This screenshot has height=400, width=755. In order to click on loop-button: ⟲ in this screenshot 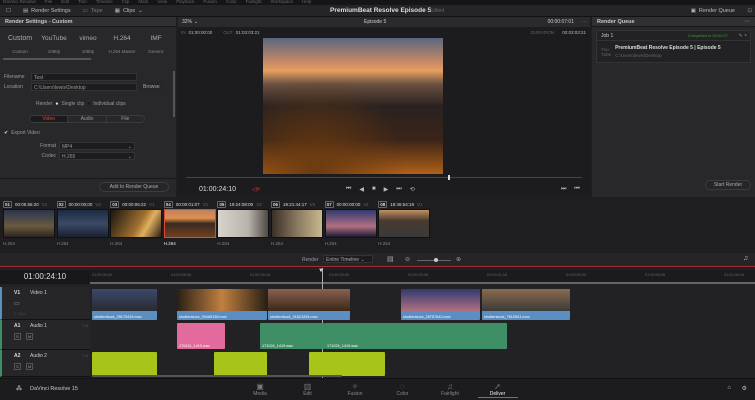, I will do `click(412, 189)`.